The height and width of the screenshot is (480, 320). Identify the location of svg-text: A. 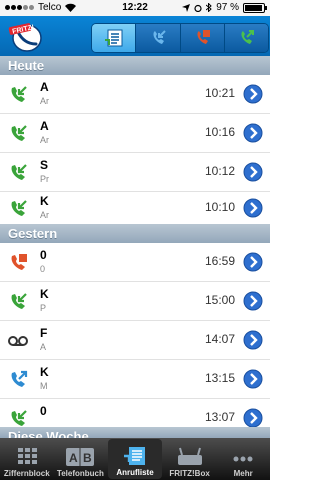
(73, 458).